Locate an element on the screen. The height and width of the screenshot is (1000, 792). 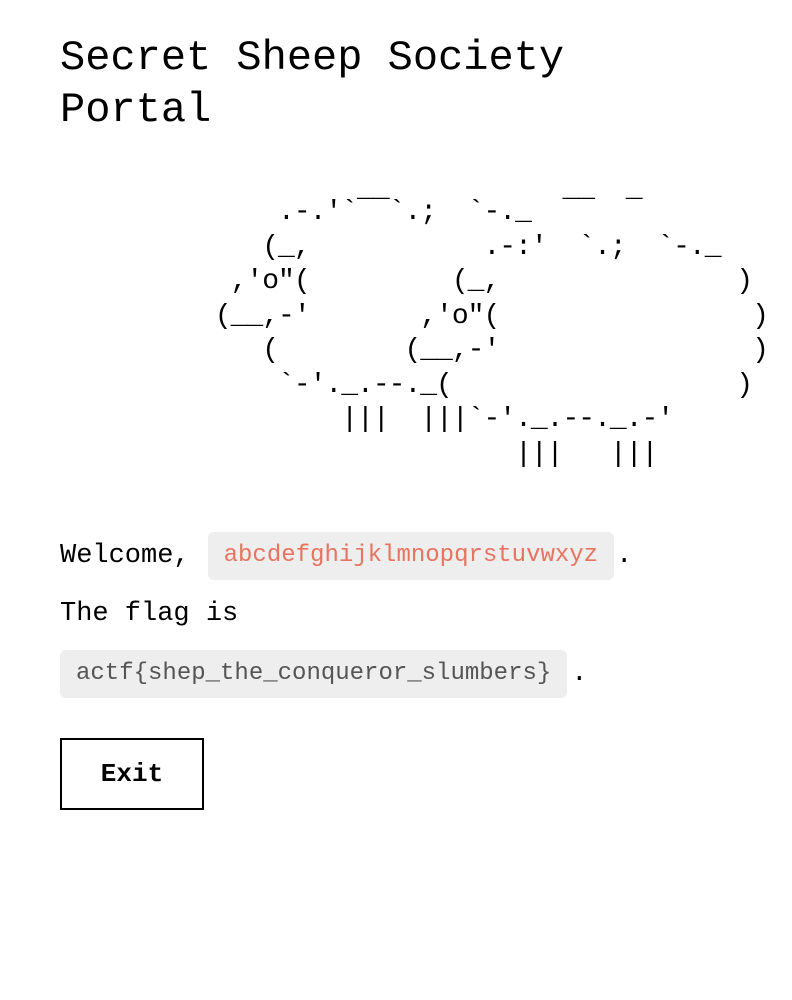
welcome-message: Welcome, abcdefghijklmnopqrstuvwxyz . is located at coordinates (396, 556).